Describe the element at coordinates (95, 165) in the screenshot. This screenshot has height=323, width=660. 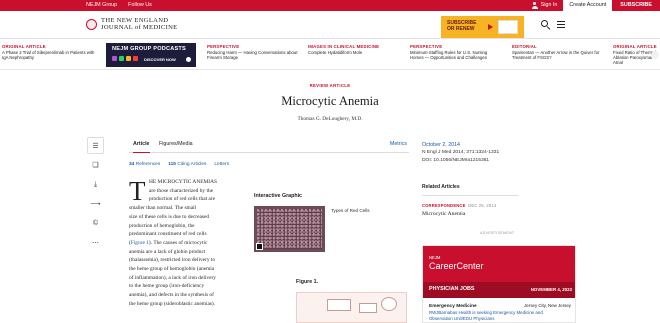
I see `bookmark-icon: ❏` at that location.